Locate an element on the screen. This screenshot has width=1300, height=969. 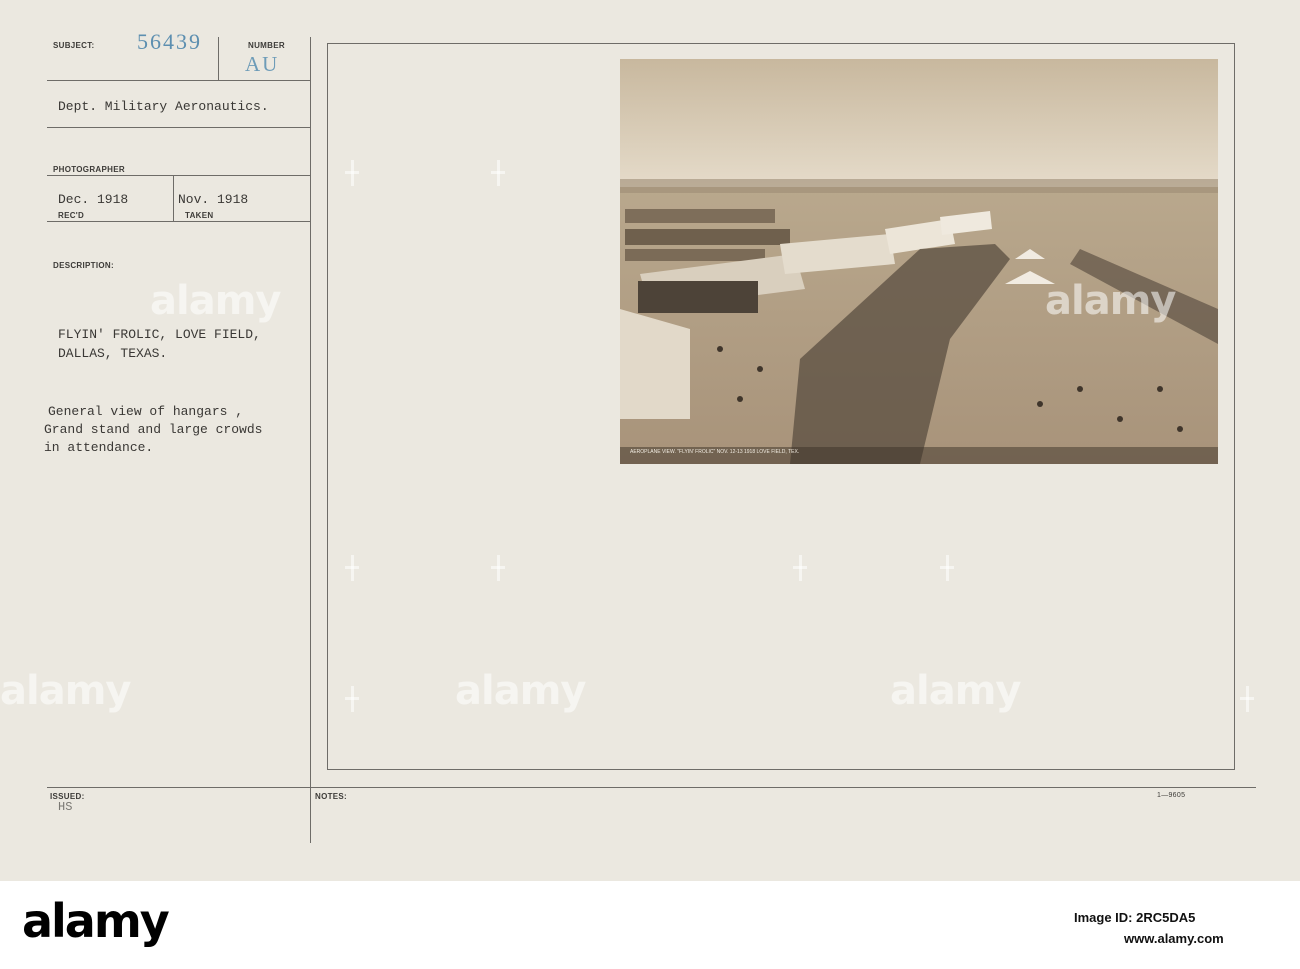
number-label: NUMBER is located at coordinates (266, 45).